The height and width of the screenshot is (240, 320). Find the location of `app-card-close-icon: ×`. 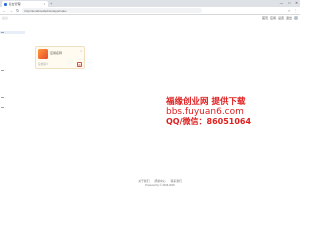

app-card-close-icon: × is located at coordinates (81, 51).